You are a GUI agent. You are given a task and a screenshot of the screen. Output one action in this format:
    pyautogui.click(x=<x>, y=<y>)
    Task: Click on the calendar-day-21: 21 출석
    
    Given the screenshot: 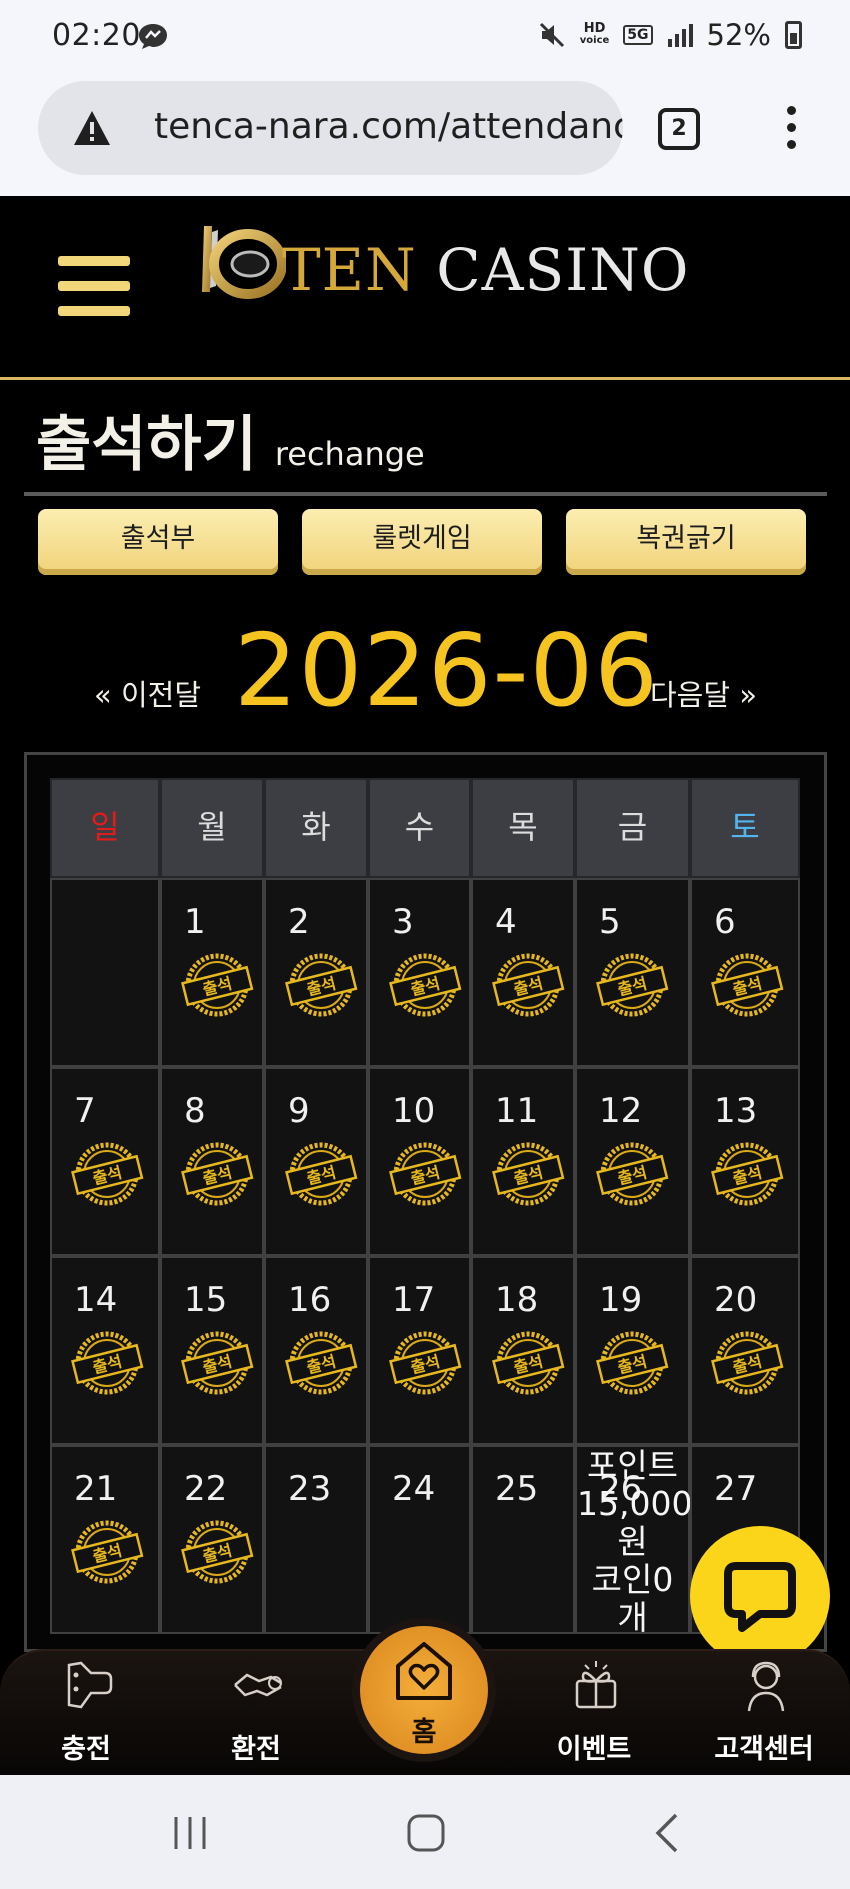 What is the action you would take?
    pyautogui.click(x=105, y=1539)
    